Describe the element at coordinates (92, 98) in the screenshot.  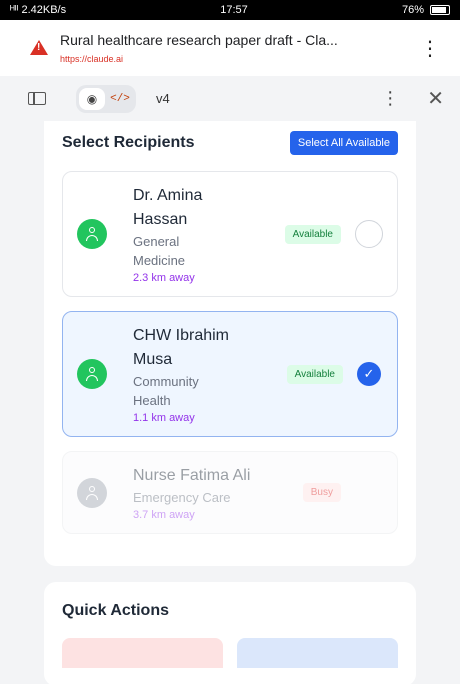
I see `preview-eye-icon: ◉` at that location.